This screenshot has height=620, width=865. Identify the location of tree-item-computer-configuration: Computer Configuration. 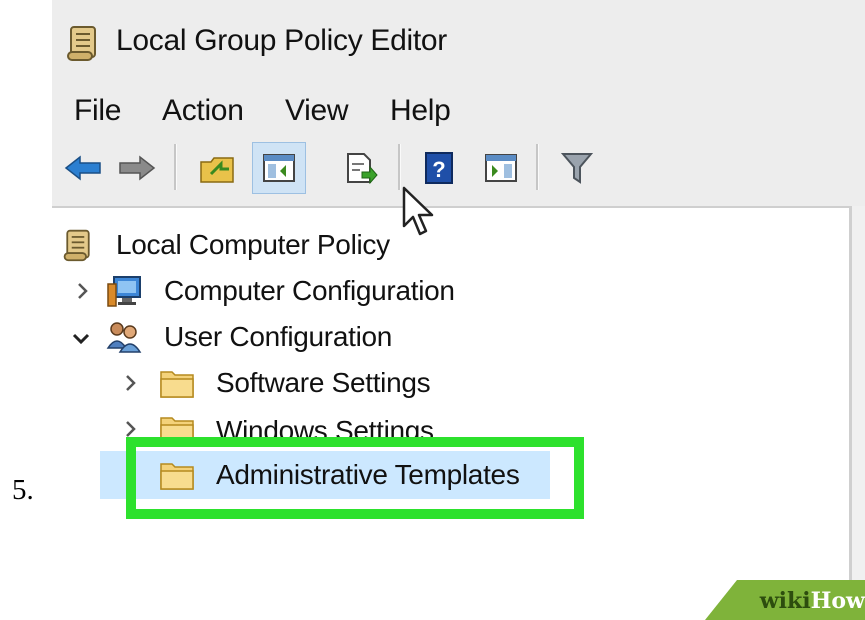
(260, 291).